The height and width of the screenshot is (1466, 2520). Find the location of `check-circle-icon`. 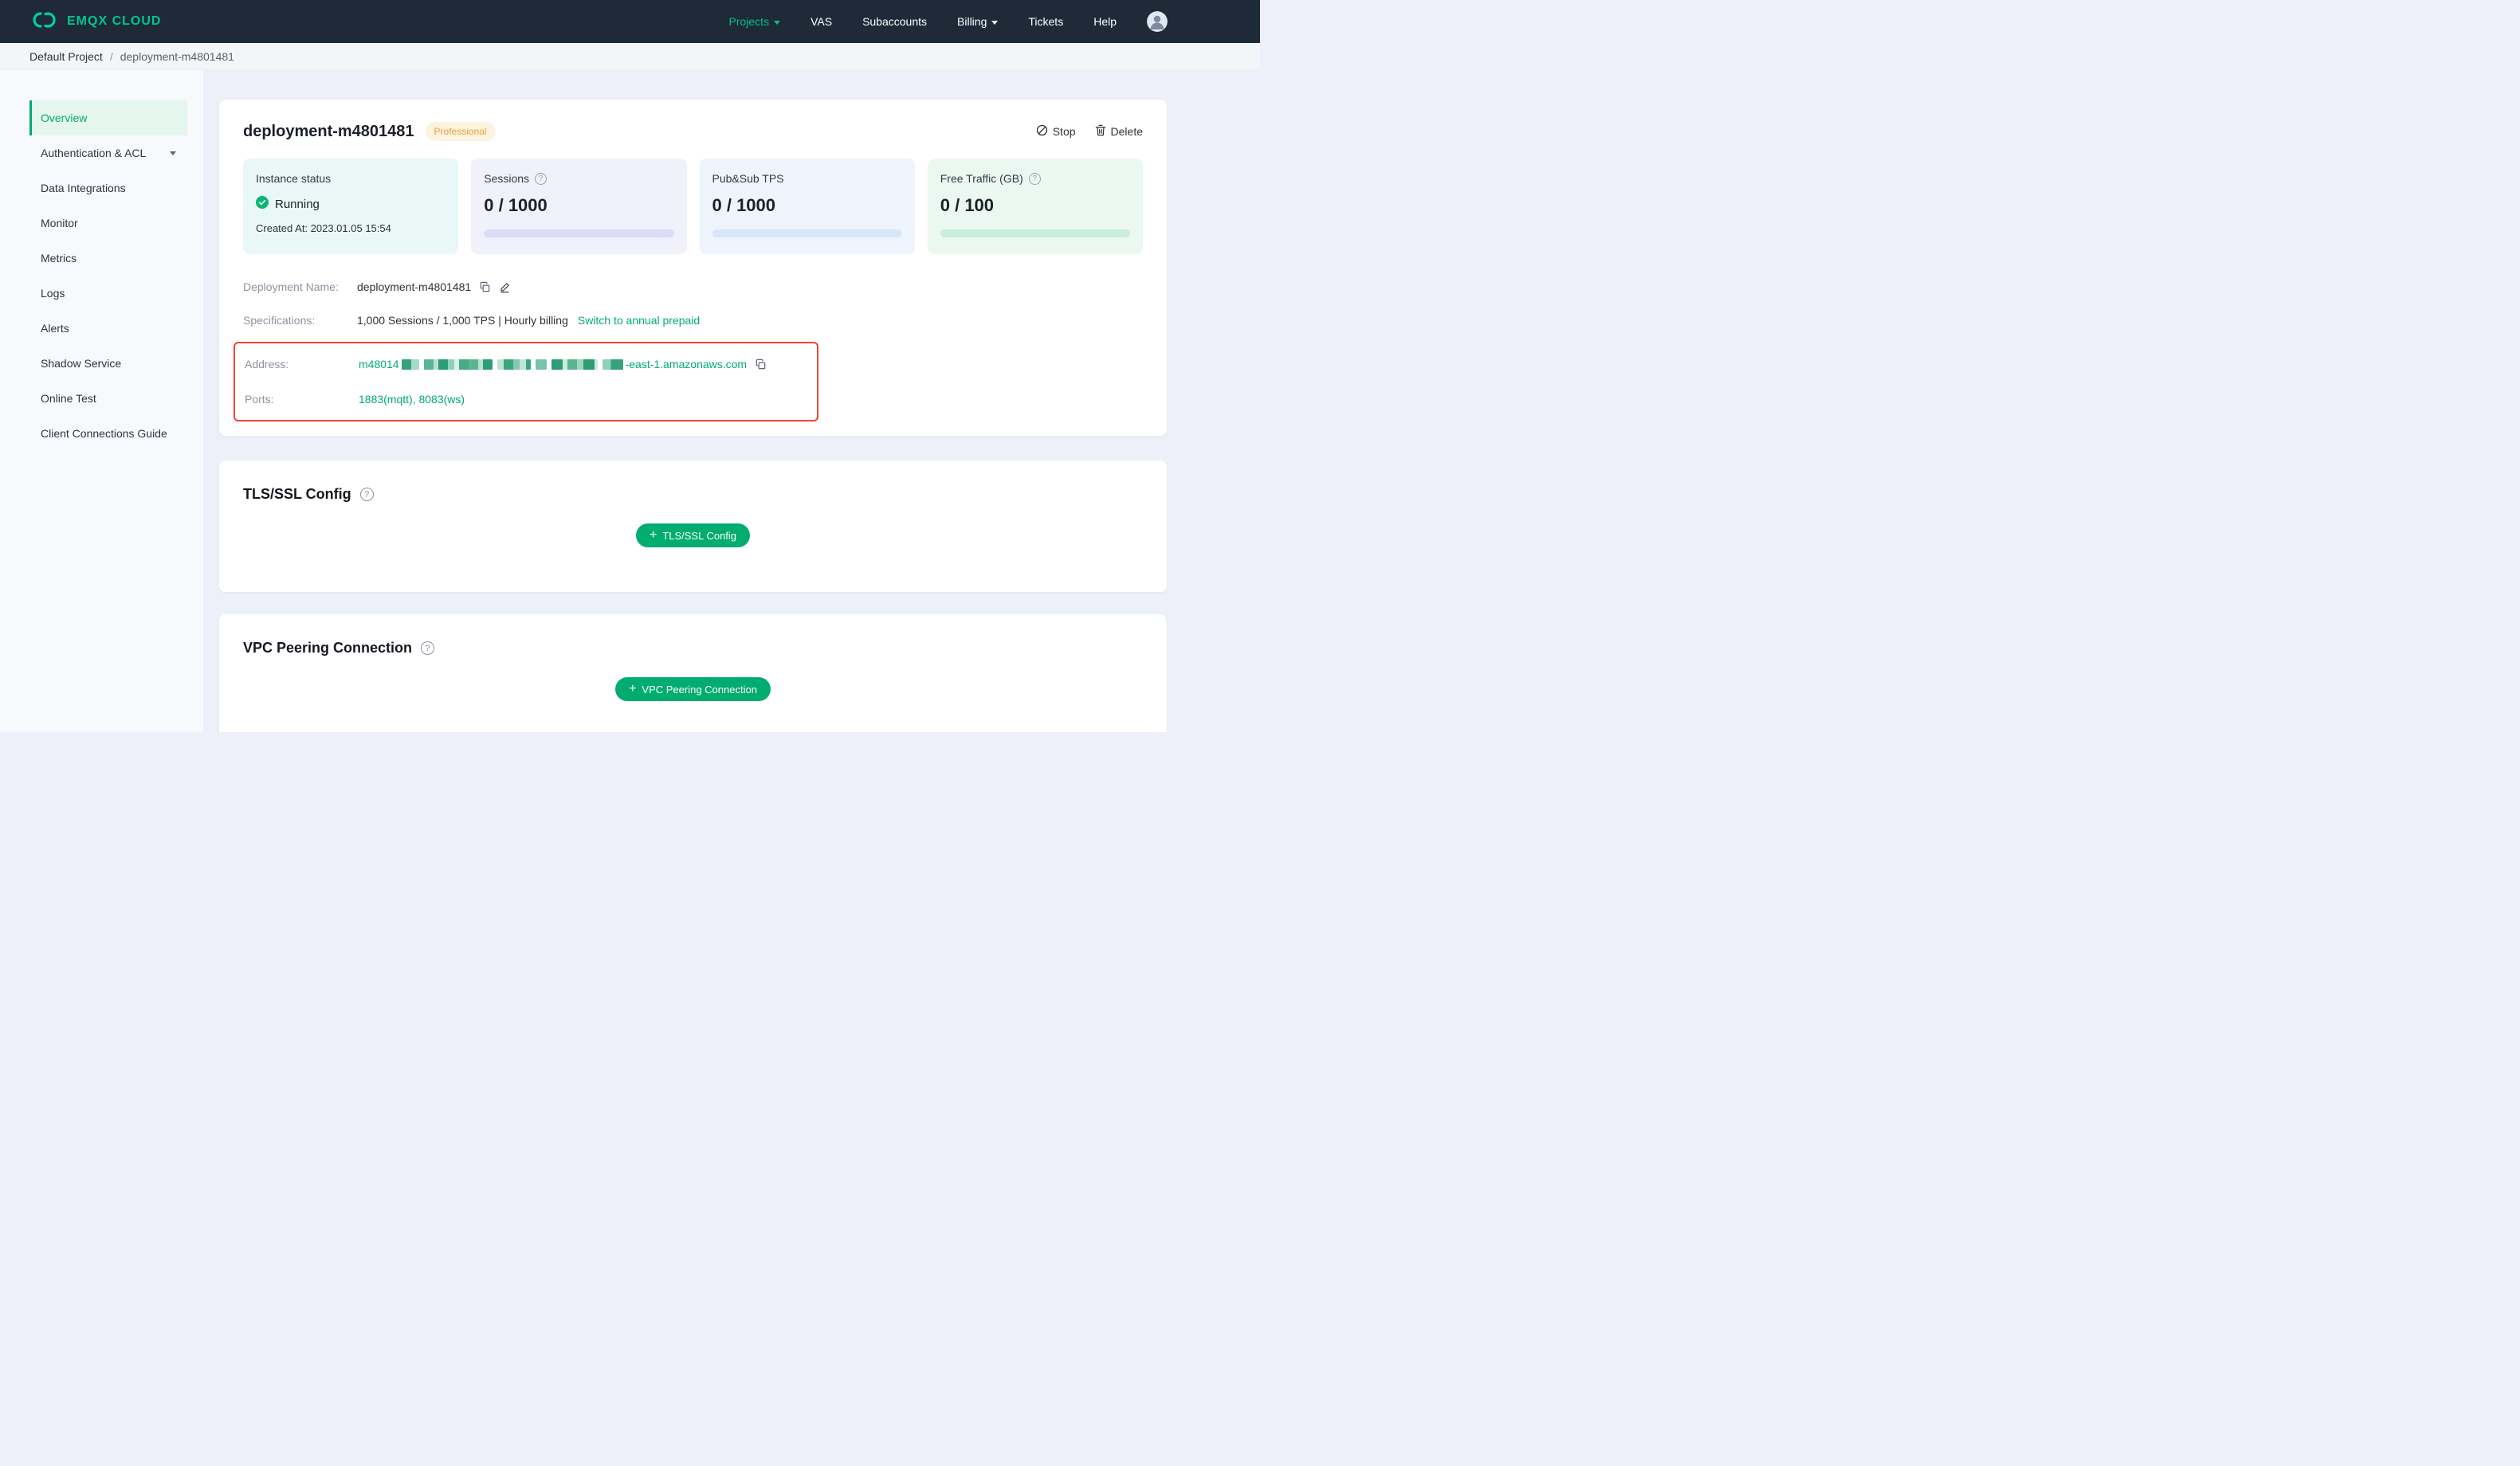

check-circle-icon is located at coordinates (262, 204).